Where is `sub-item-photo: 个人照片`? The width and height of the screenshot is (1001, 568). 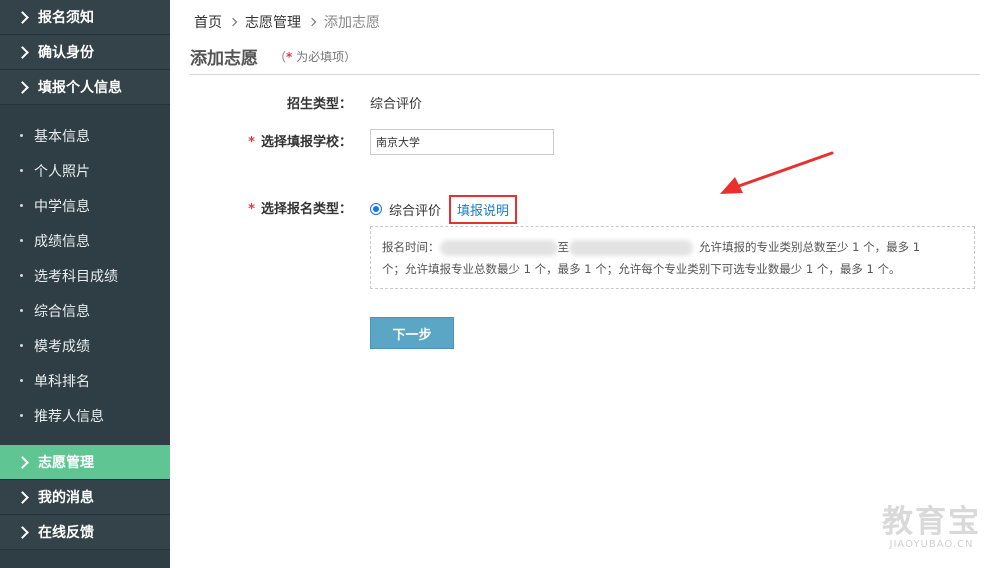
sub-item-photo: 个人照片 is located at coordinates (85, 170).